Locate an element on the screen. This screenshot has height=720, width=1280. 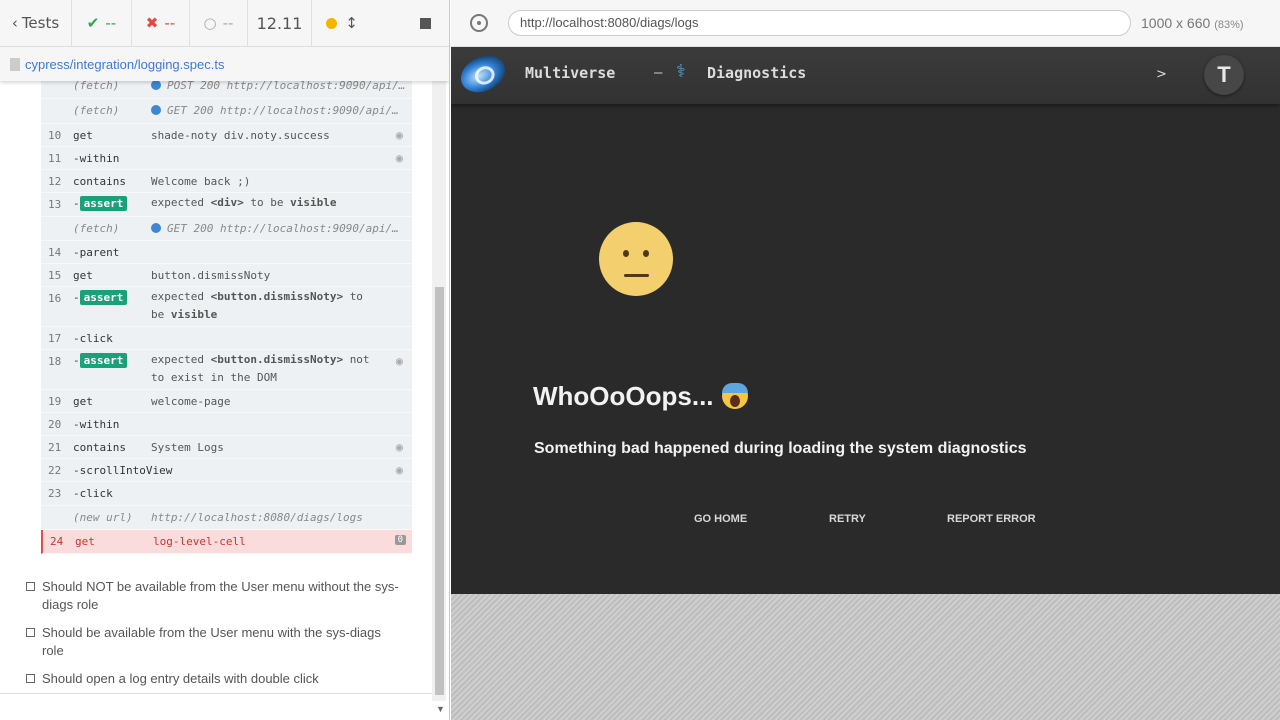
chevron-left-icon: ‹ is located at coordinates (14, 23).